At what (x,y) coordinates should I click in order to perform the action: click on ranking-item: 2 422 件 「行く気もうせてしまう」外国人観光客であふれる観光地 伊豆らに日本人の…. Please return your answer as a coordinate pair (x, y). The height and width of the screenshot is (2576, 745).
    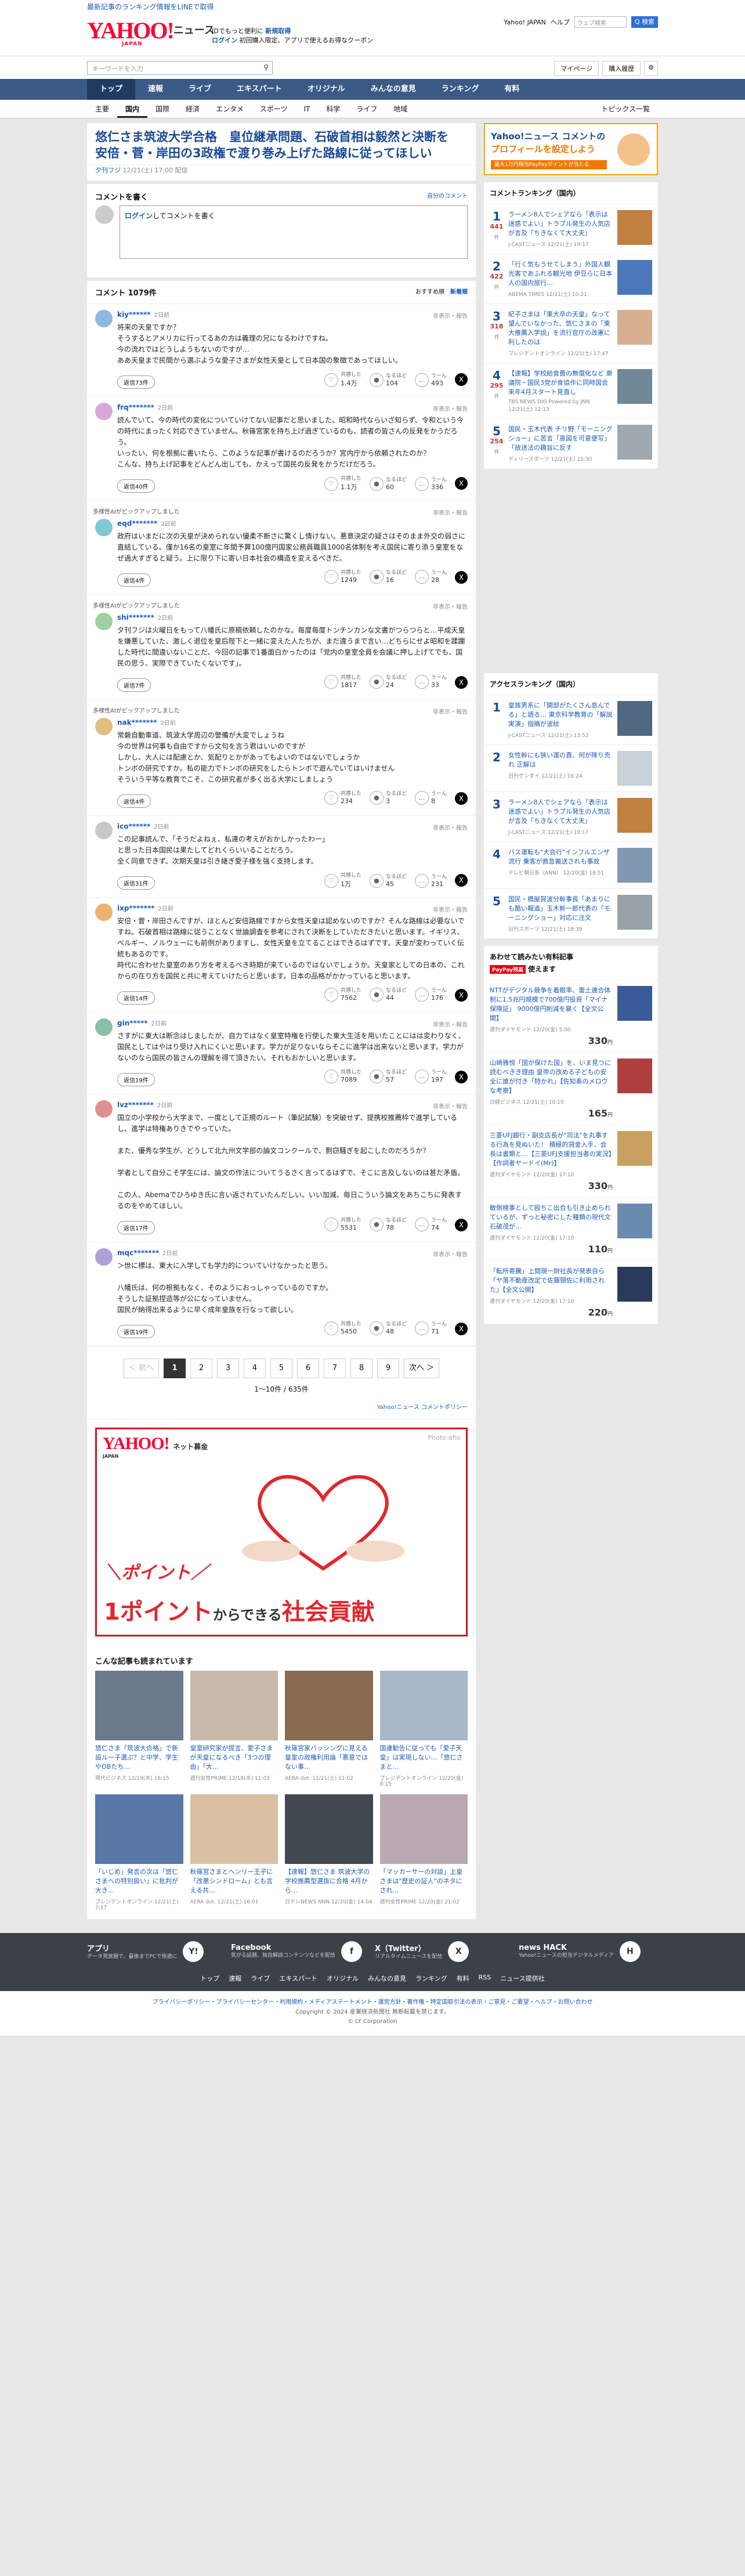
    Looking at the image, I should click on (571, 279).